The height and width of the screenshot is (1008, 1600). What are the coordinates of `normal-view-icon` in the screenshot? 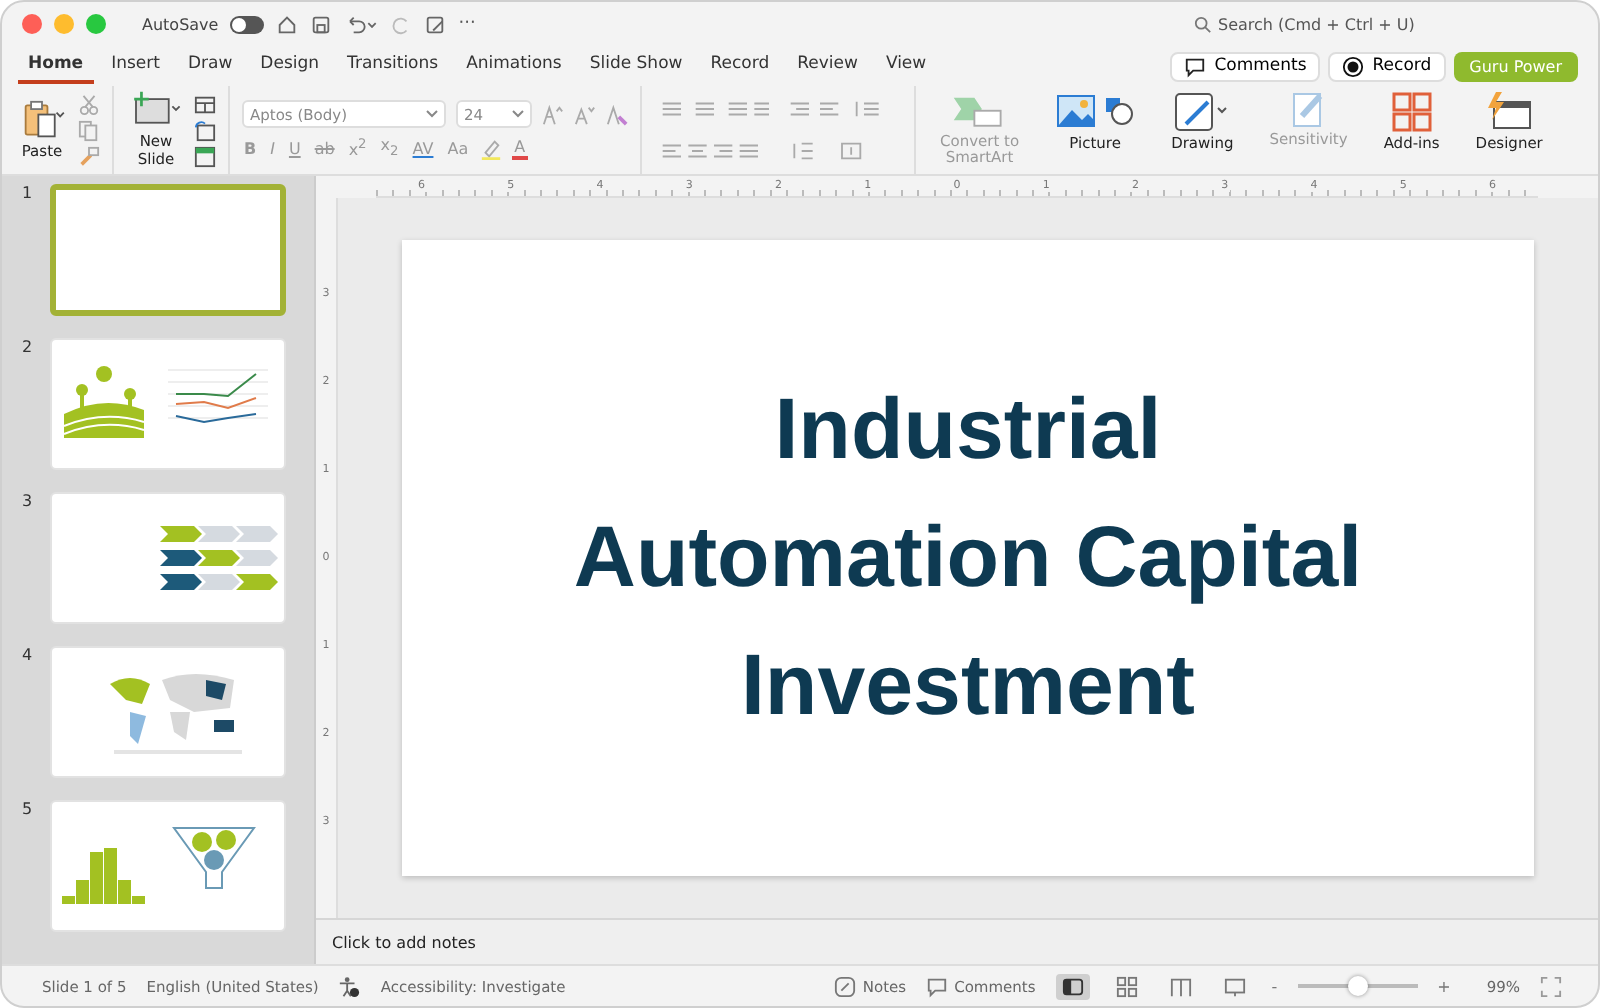 It's located at (1072, 986).